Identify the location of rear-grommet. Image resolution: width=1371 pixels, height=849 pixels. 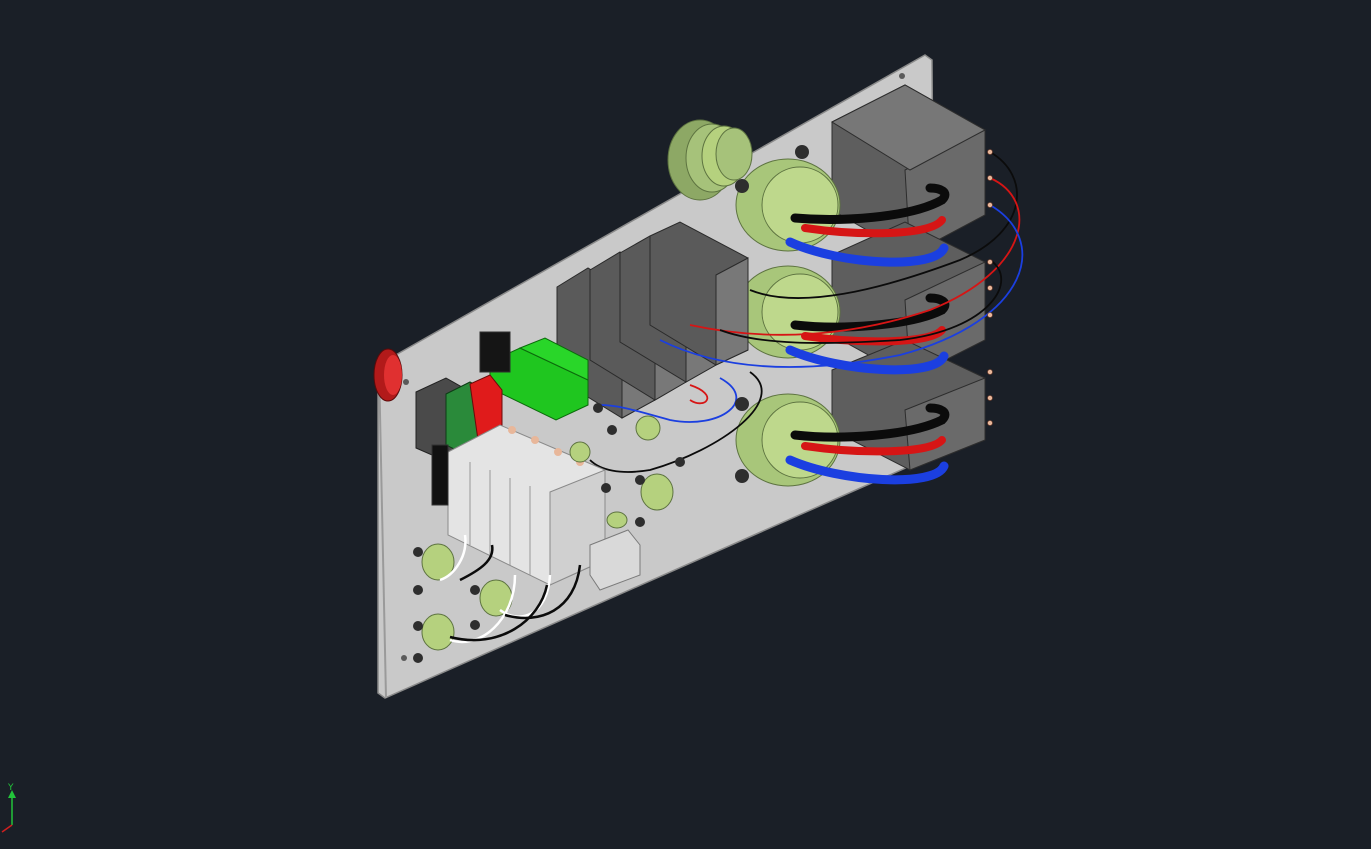
(388, 375).